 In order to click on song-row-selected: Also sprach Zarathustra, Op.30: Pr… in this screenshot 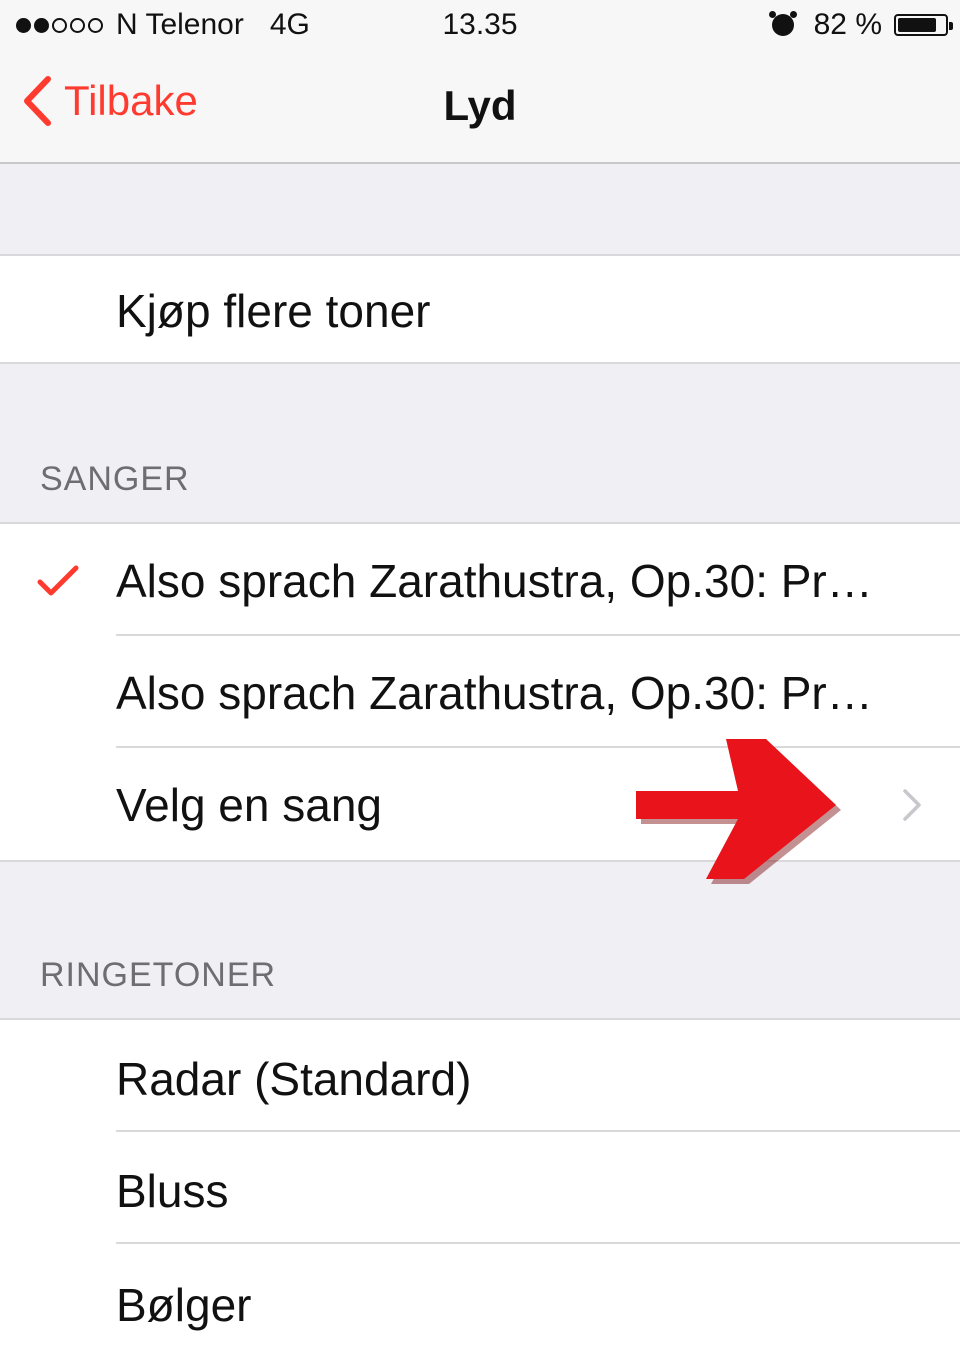, I will do `click(480, 580)`.